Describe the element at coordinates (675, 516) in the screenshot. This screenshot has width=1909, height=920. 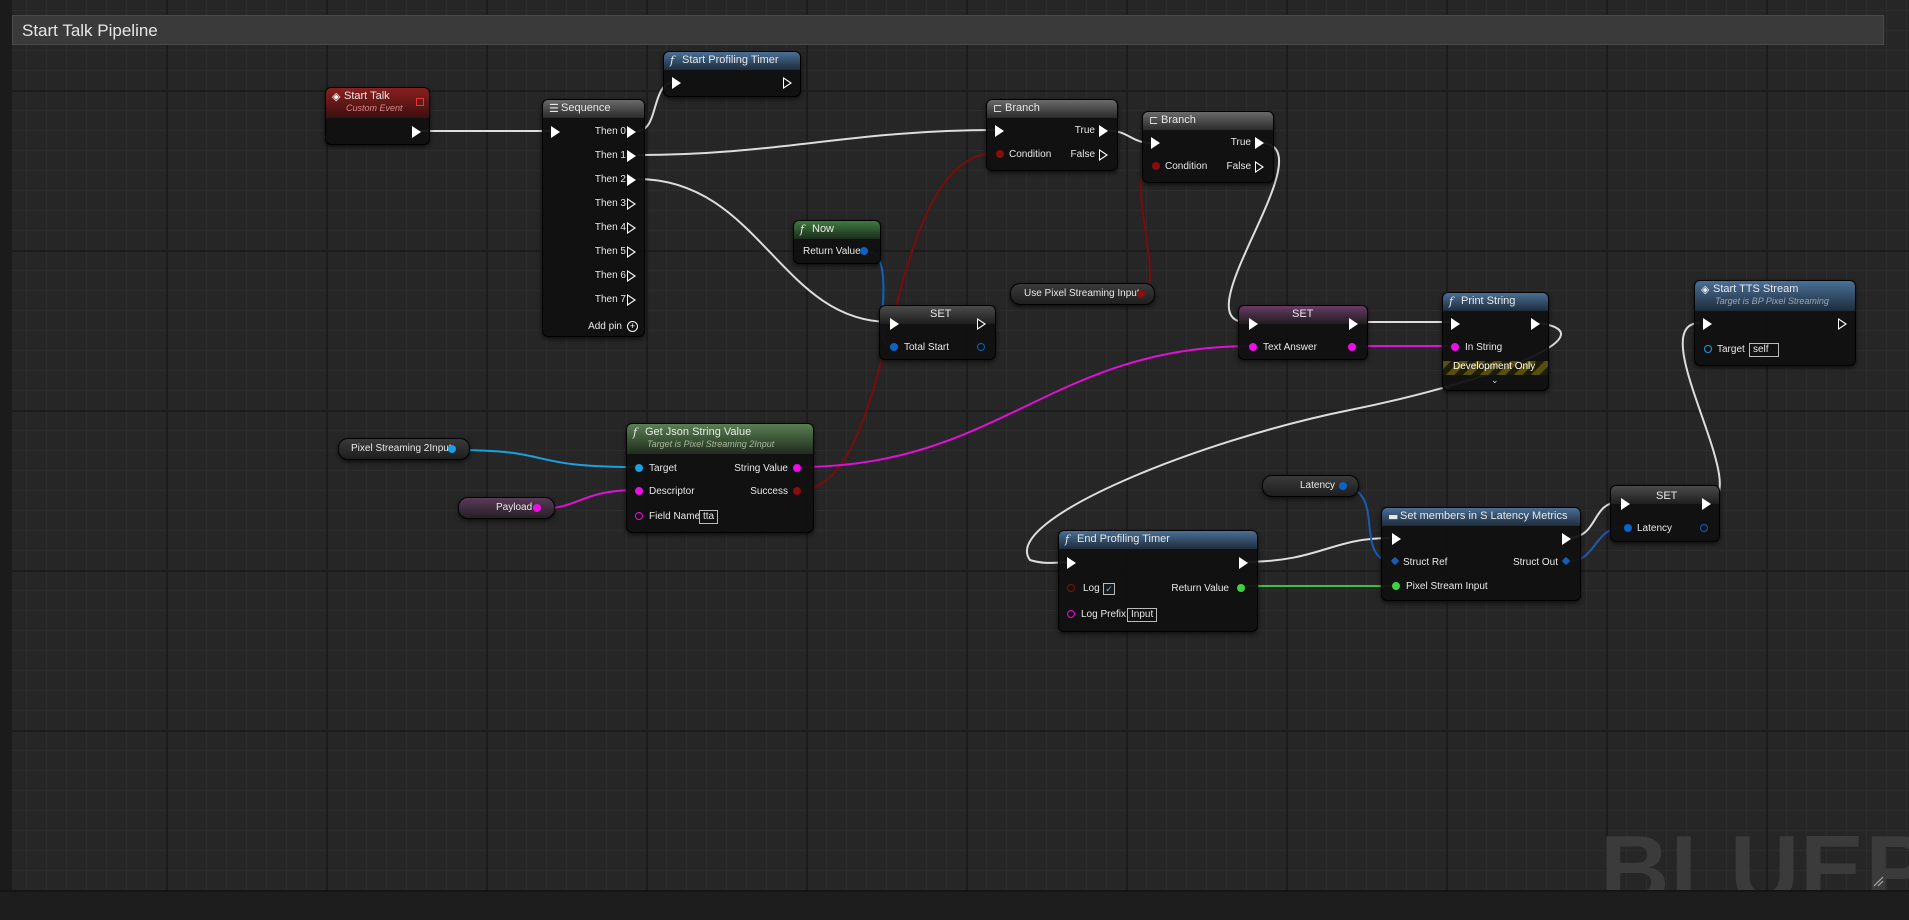
I see `field-name-label: Field Name` at that location.